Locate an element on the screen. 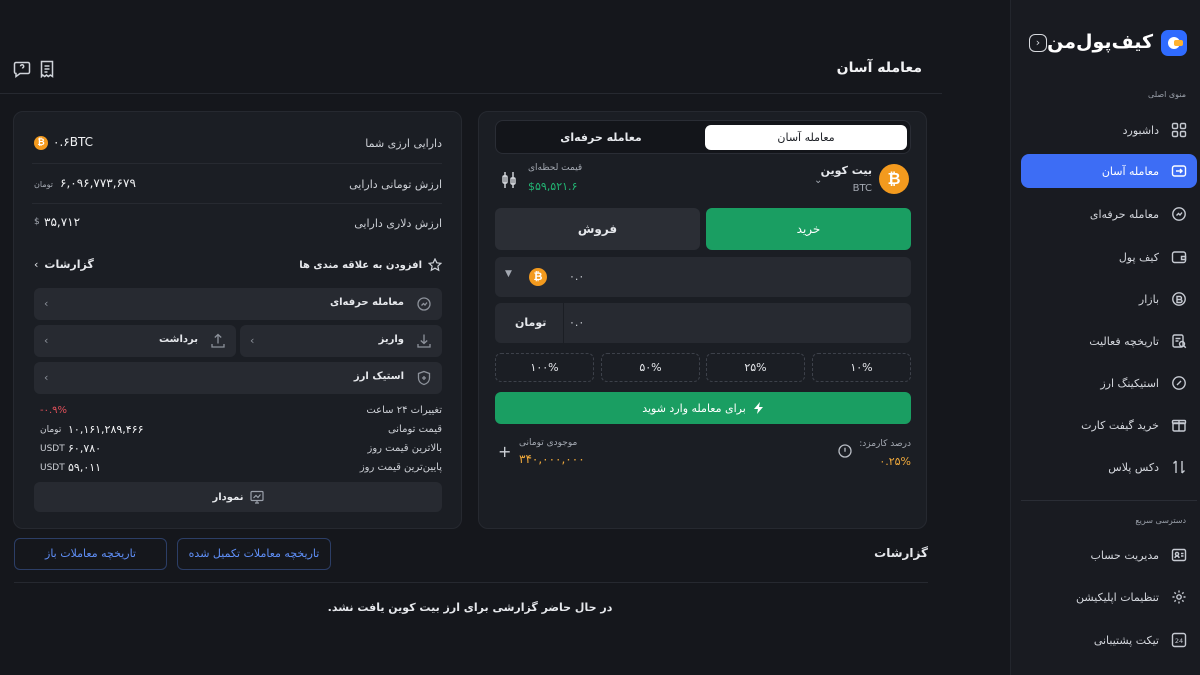 This screenshot has height=675, width=1200. sidebar-item-label: خرید گیفت کارت is located at coordinates (1120, 425).